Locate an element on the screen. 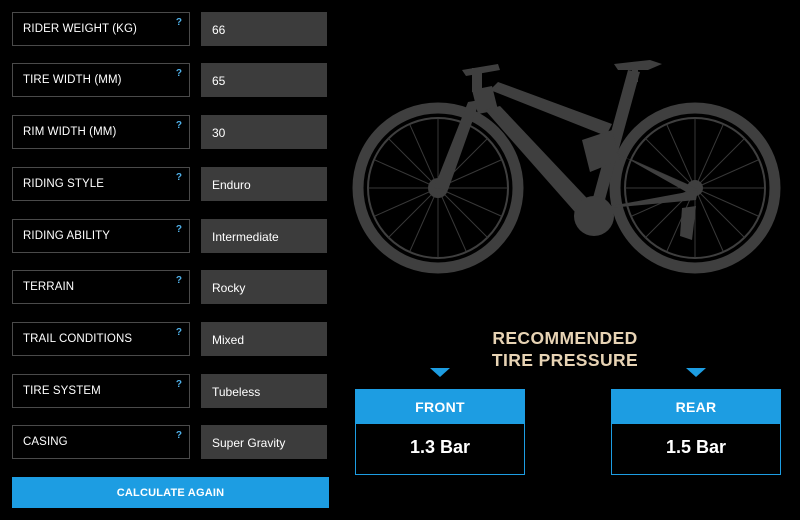 This screenshot has height=520, width=800. field-casing: CASING ? Super Gravity is located at coordinates (170, 442).